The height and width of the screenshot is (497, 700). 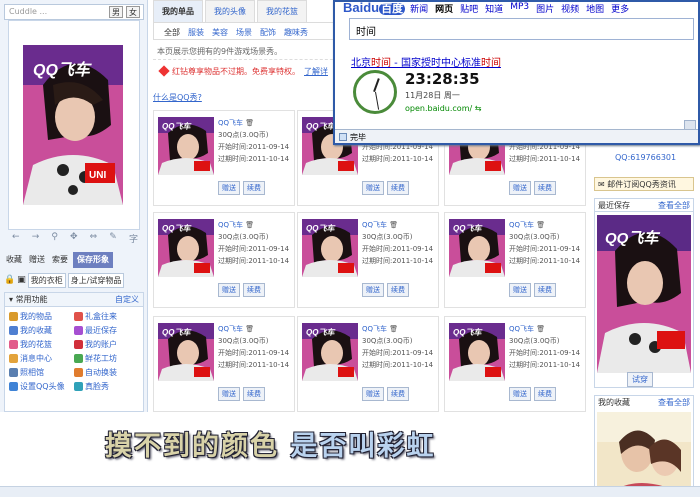 What do you see at coordinates (645, 157) in the screenshot?
I see `qq-number: QQ:619766301` at bounding box center [645, 157].